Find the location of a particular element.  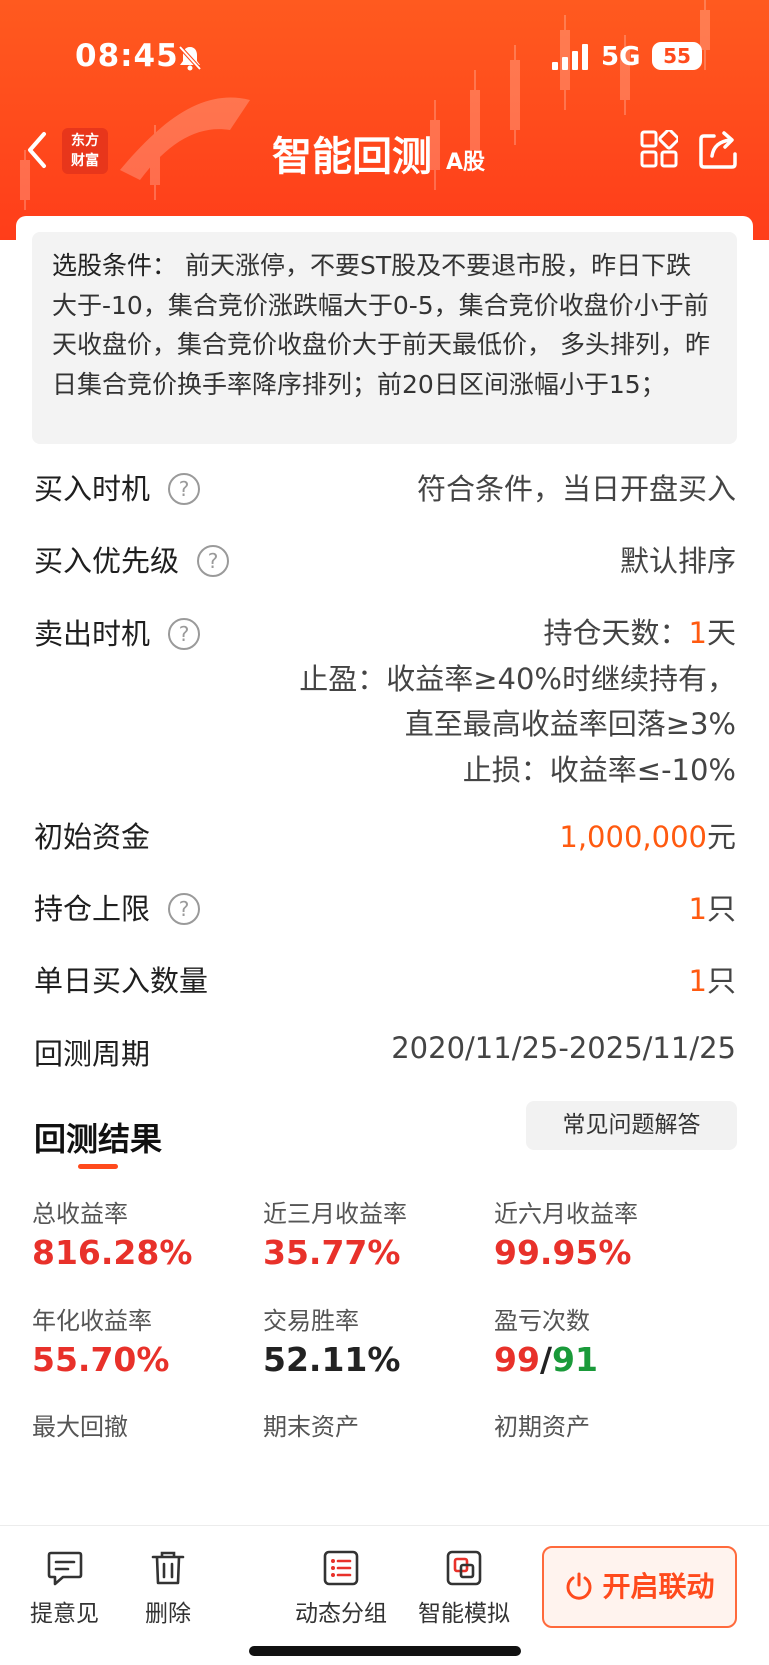

market-tag: A股 is located at coordinates (466, 162).